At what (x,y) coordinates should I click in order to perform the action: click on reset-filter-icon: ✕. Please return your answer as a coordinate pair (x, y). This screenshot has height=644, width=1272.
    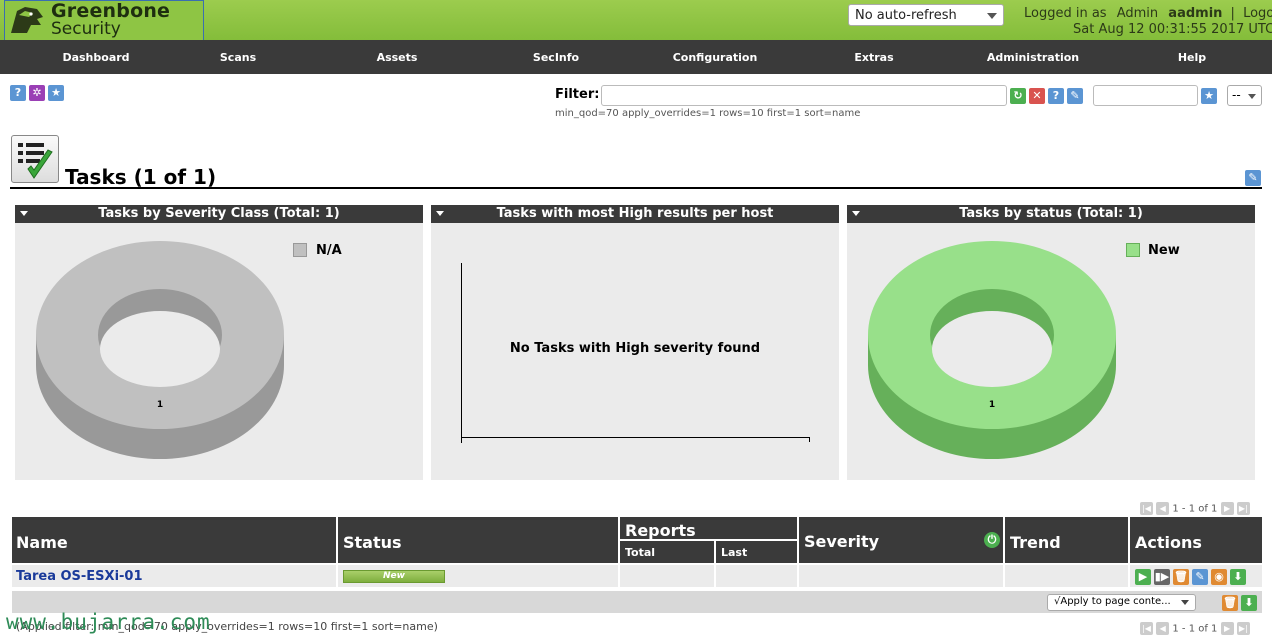
    Looking at the image, I should click on (1037, 96).